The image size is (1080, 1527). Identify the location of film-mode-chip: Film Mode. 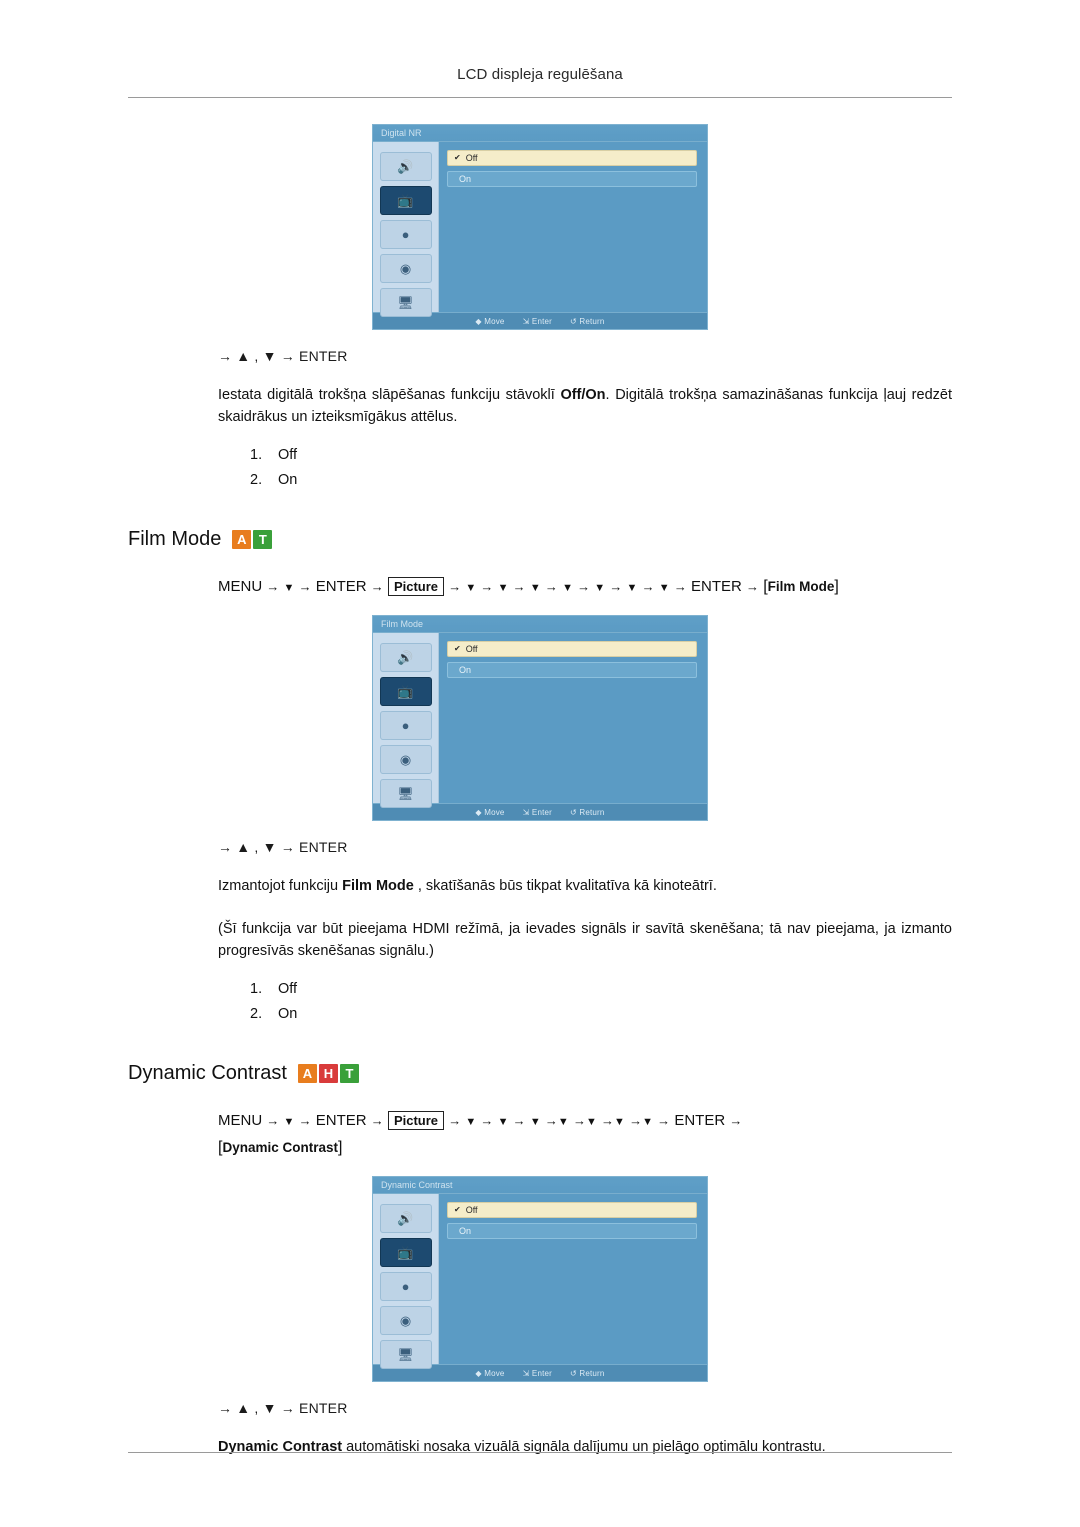
(801, 586).